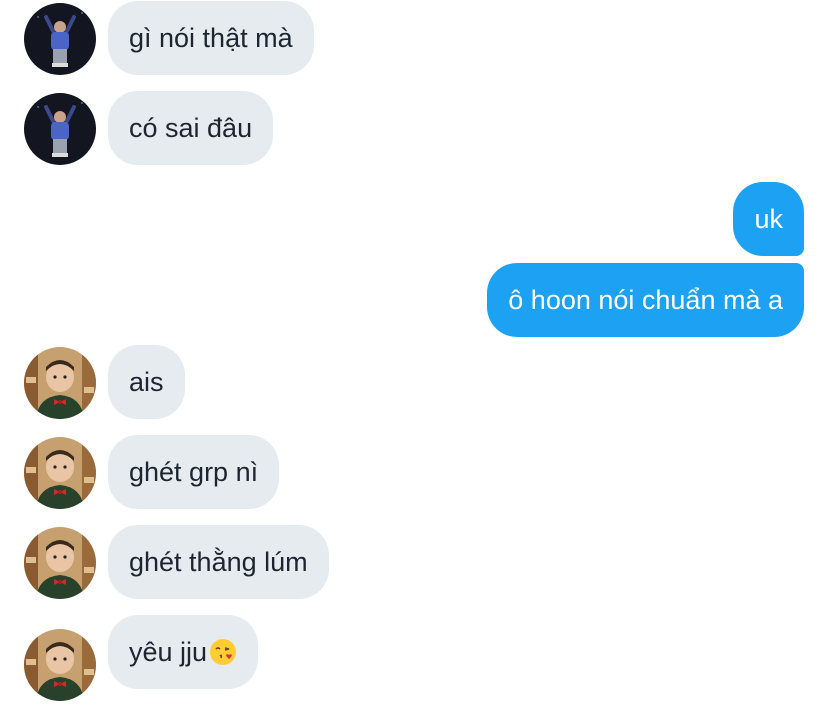  Describe the element at coordinates (223, 652) in the screenshot. I see `face-blowing-a-kiss-icon` at that location.